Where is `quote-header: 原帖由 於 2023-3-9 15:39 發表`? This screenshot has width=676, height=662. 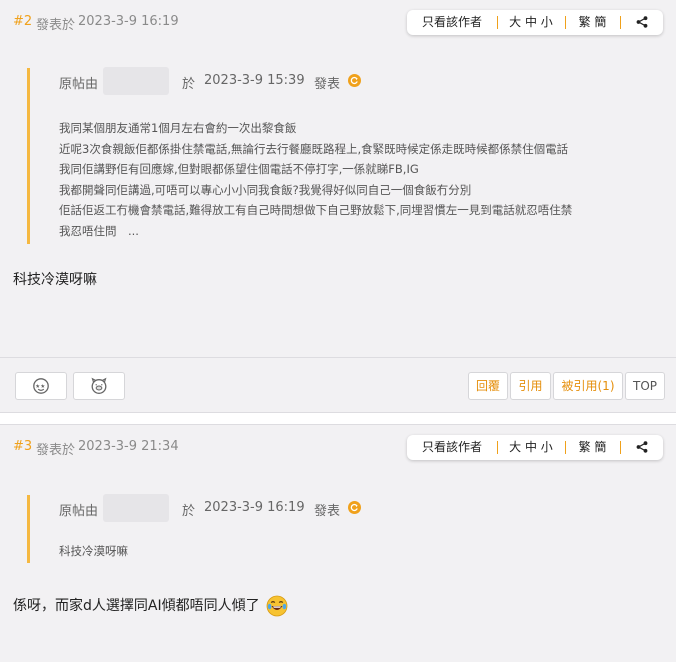
quote-header: 原帖由 於 2023-3-9 15:39 發表 is located at coordinates (359, 81).